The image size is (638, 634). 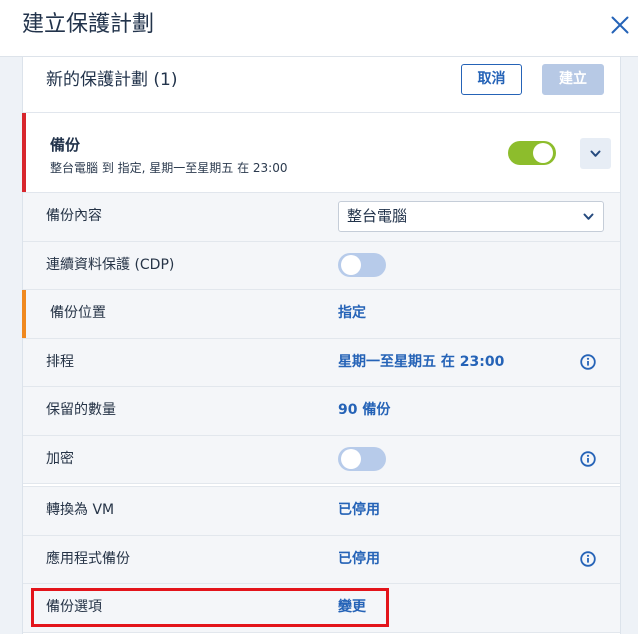 What do you see at coordinates (321, 559) in the screenshot?
I see `setting-row-app-backup: 應用程式備份 已停用` at bounding box center [321, 559].